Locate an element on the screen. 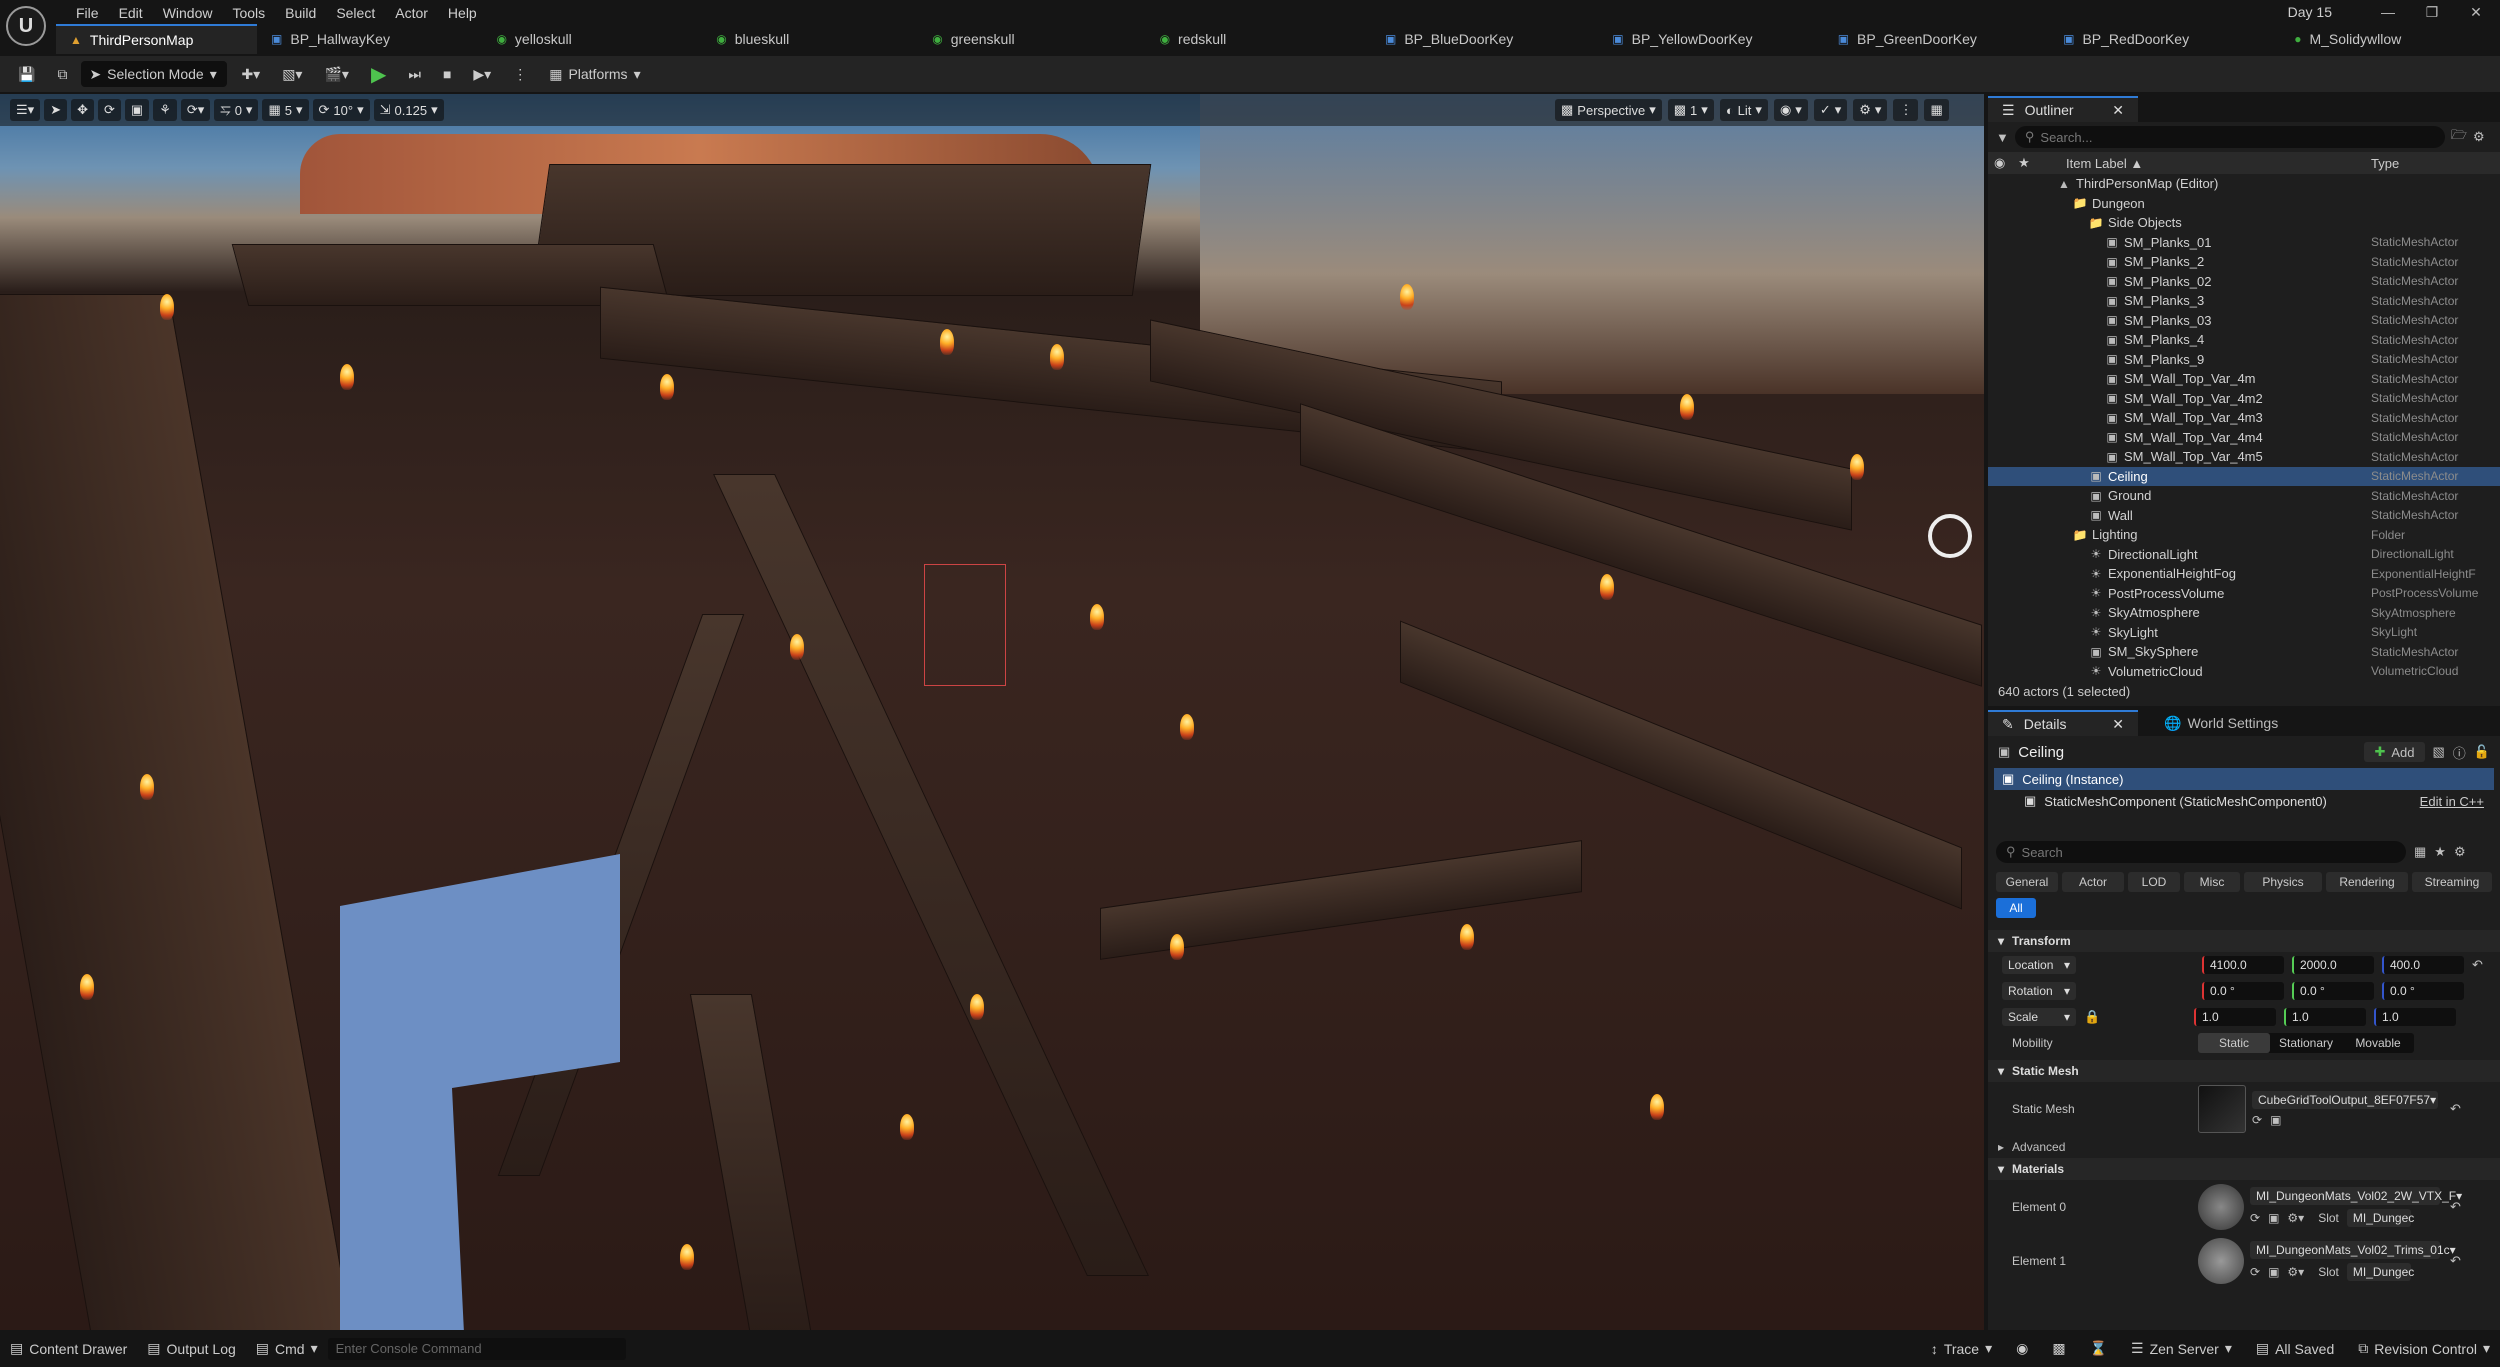 Image resolution: width=2500 pixels, height=1367 pixels. details-search-input: ⚲ Search is located at coordinates (2201, 852).